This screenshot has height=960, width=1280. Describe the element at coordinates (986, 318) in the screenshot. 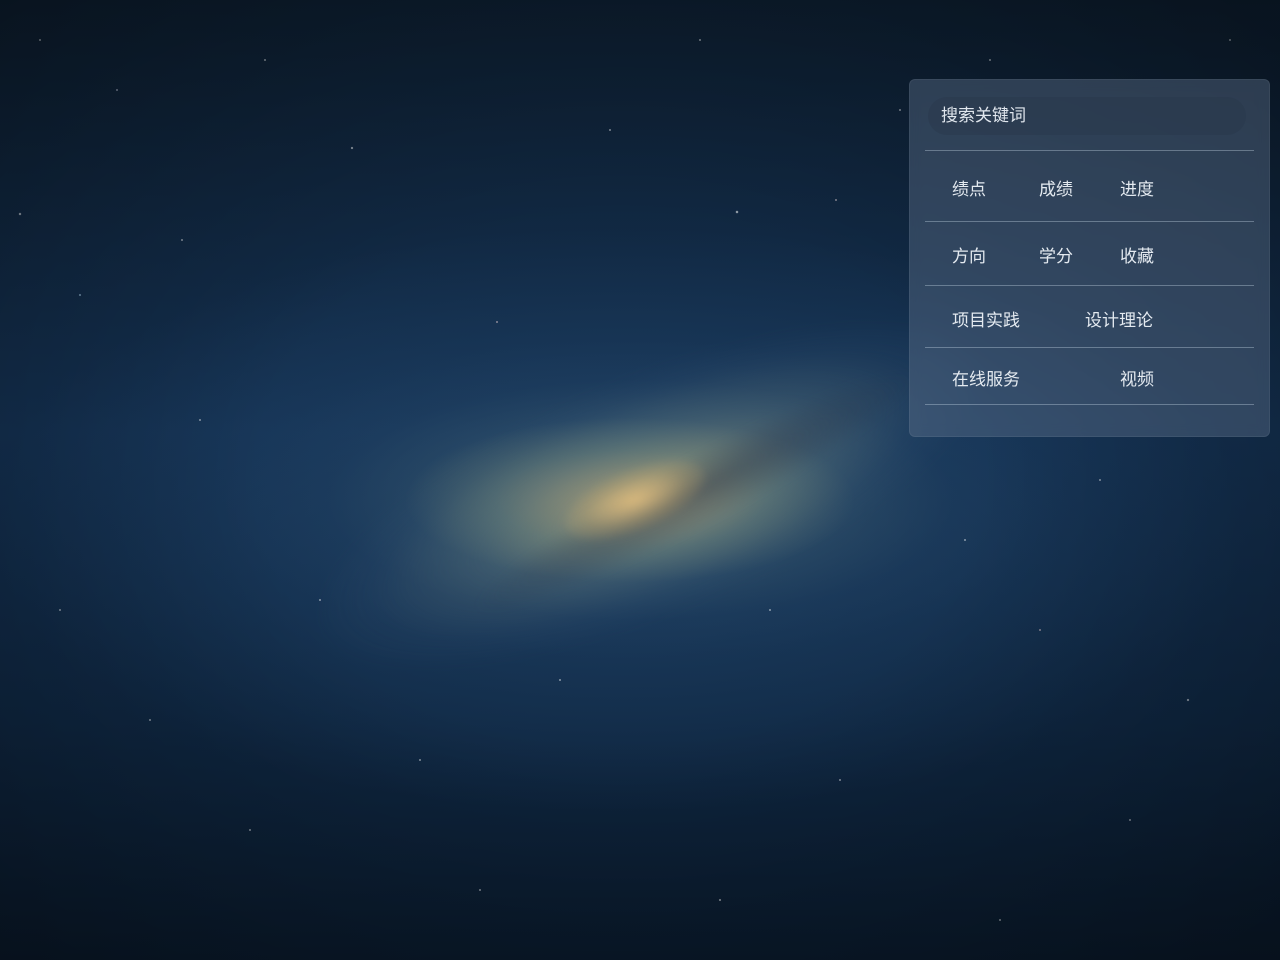

I see `menu-item-project-practice: 项目实践` at that location.